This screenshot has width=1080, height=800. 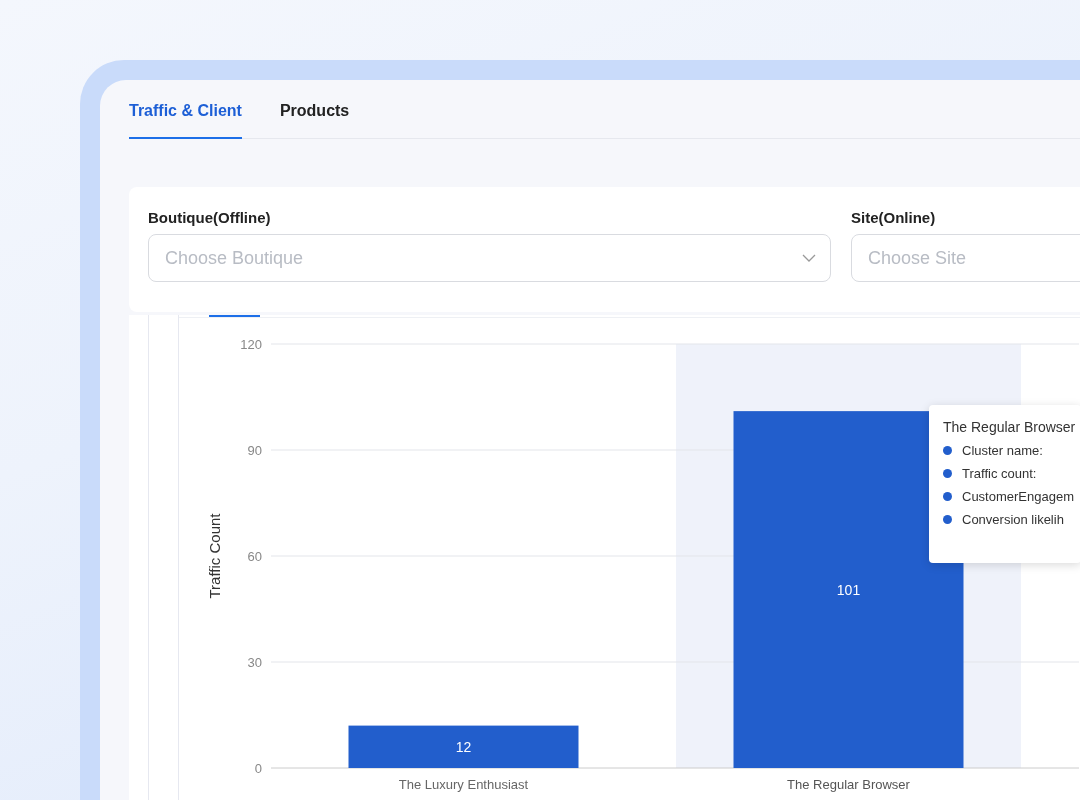 I want to click on y-tick-label: 30, so click(x=254, y=662).